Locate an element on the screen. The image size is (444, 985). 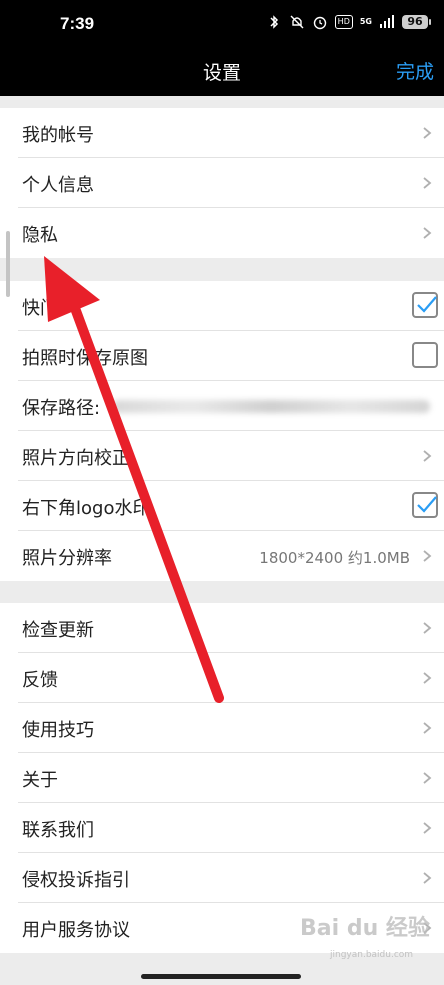
row-label: 关于 is located at coordinates (40, 780).